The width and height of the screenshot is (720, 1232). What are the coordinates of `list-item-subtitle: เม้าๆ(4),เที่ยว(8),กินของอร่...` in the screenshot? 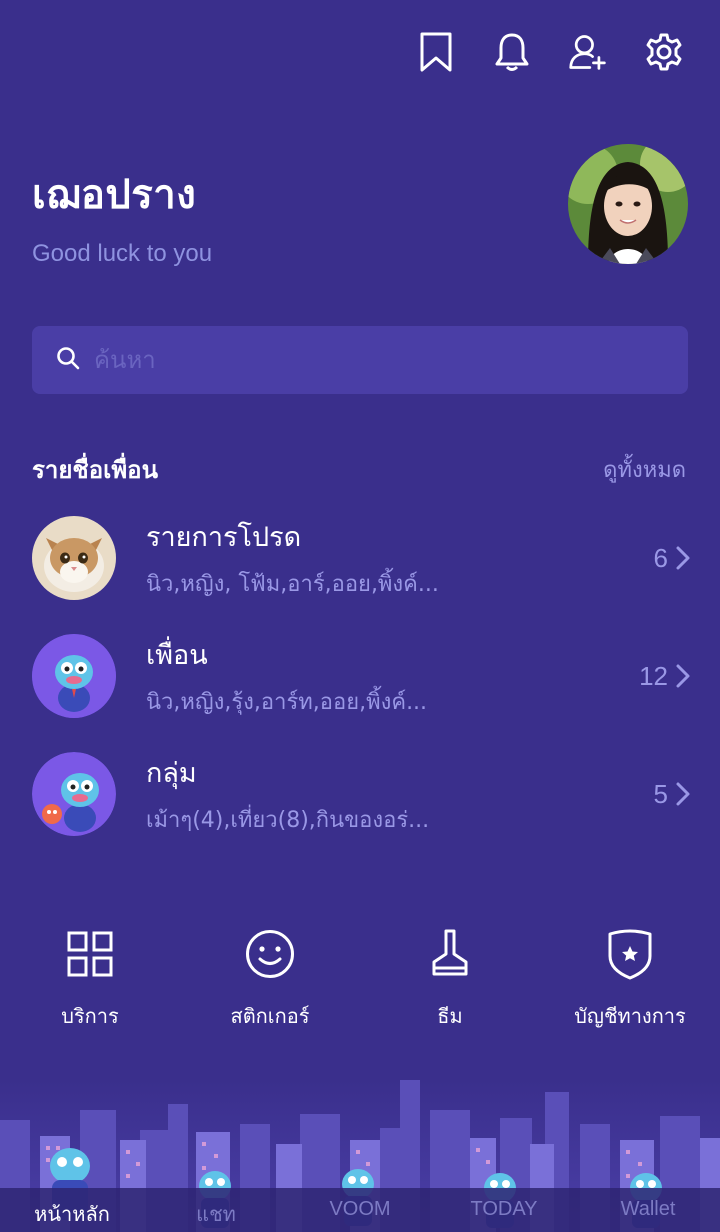 It's located at (288, 820).